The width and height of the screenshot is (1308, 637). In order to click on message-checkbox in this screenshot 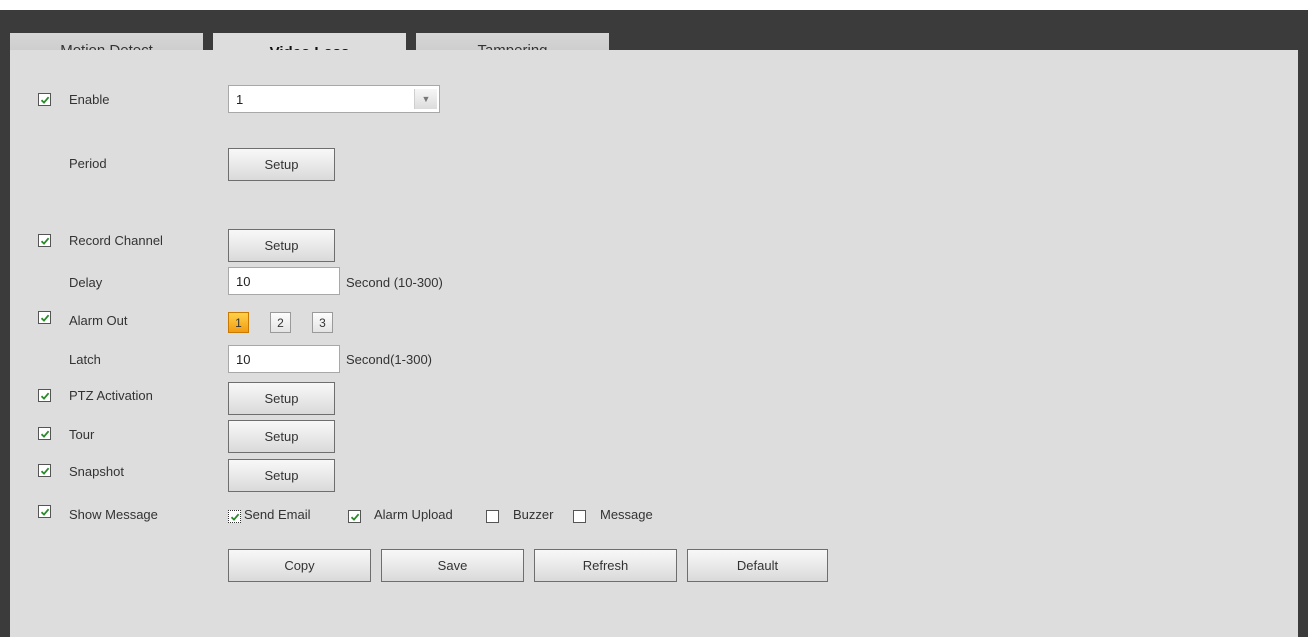, I will do `click(579, 516)`.